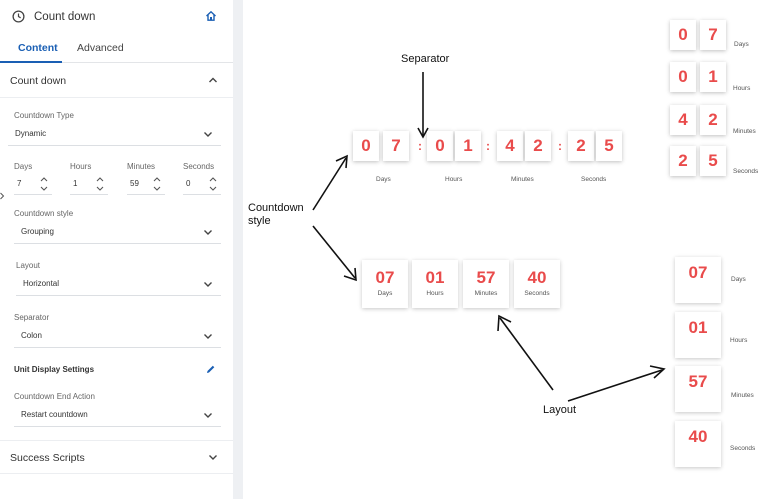 This screenshot has height=499, width=783. I want to click on grouped-unit-value: 40, so click(537, 277).